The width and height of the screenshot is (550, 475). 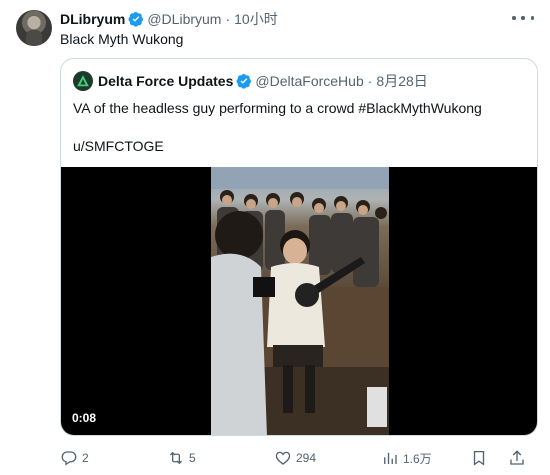 What do you see at coordinates (256, 19) in the screenshot?
I see `post-time: 10小时` at bounding box center [256, 19].